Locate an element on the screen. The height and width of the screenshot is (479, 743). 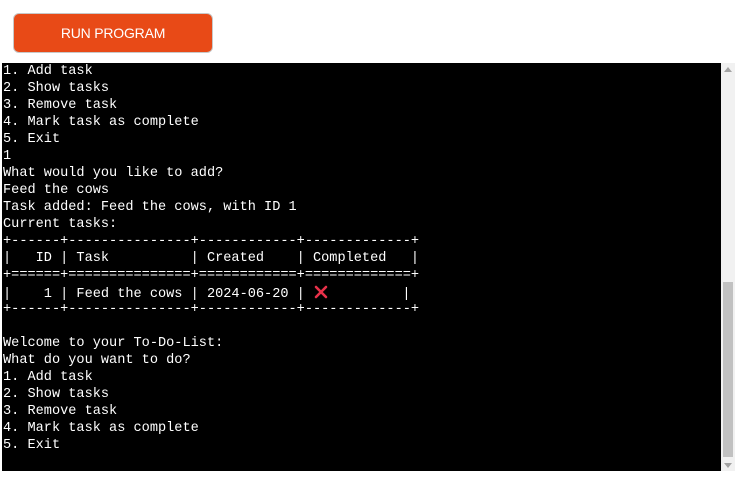
terminal-scrollbar is located at coordinates (728, 267).